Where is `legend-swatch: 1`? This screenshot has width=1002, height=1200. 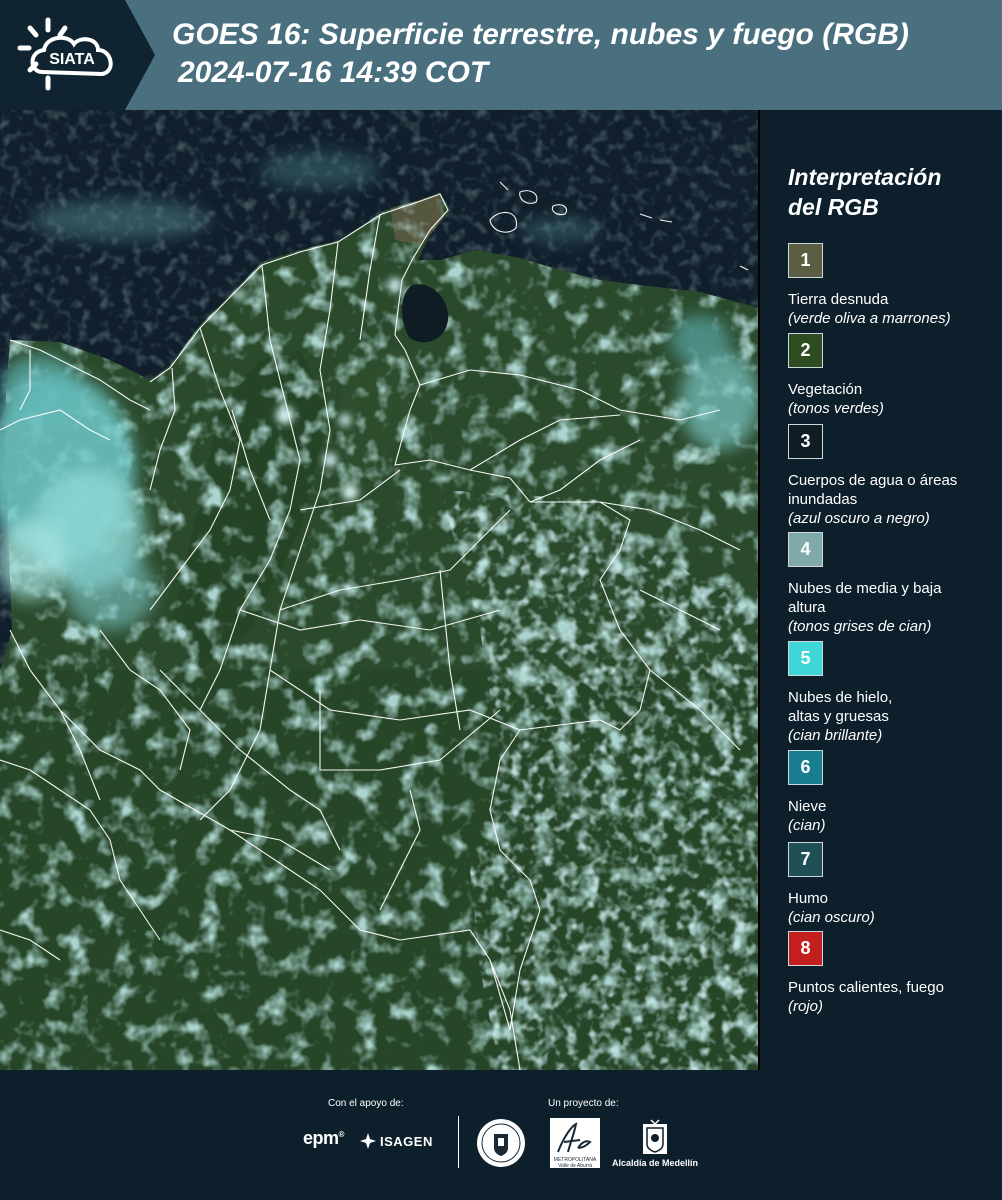 legend-swatch: 1 is located at coordinates (805, 260).